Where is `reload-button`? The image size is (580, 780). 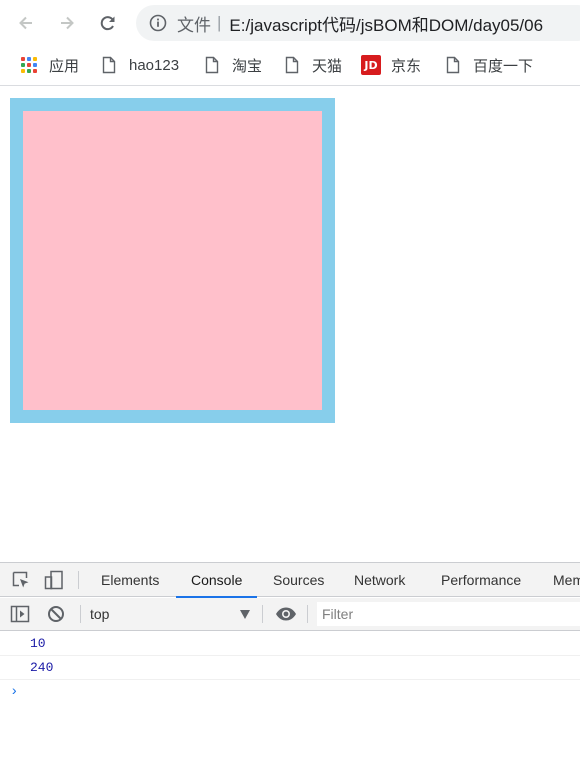
reload-button is located at coordinates (108, 23).